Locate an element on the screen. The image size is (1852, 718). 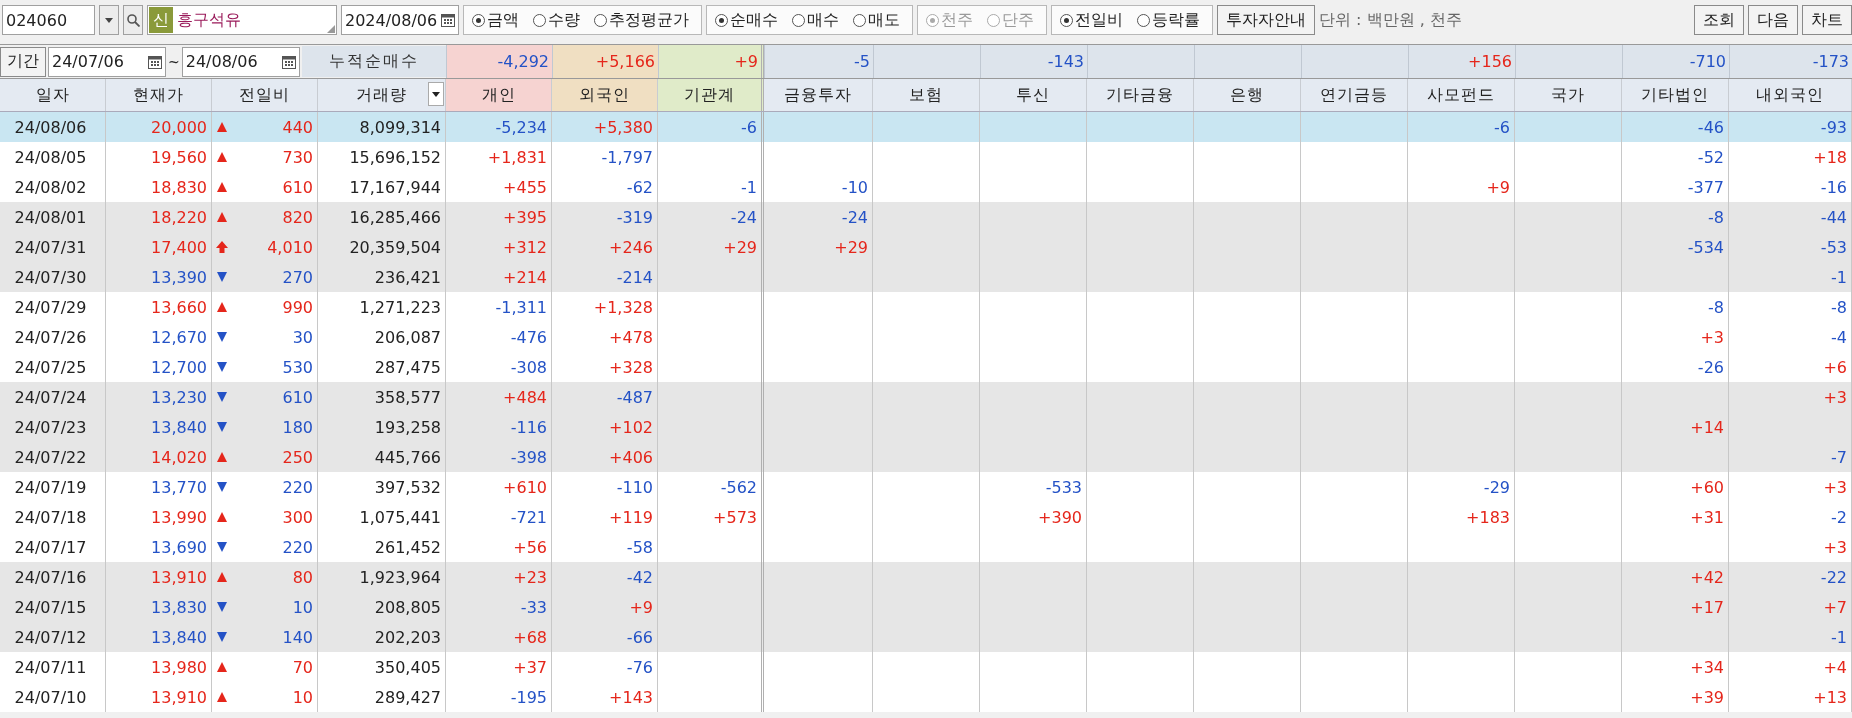
column-header: 국가 is located at coordinates (1568, 95).